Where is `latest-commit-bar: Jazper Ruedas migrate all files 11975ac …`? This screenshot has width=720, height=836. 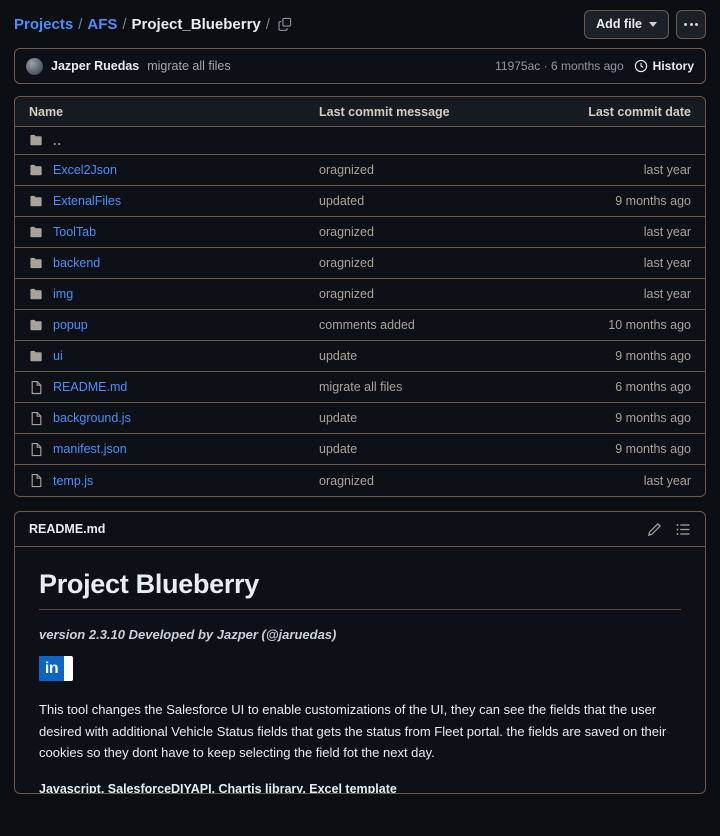
latest-commit-bar: Jazper Ruedas migrate all files 11975ac … is located at coordinates (360, 66).